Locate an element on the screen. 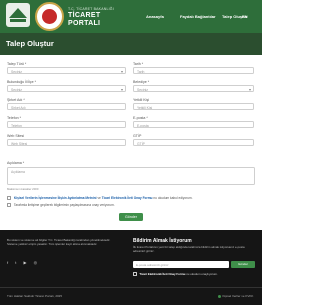 This screenshot has height=305, width=320. kvkk-link-label: Kişisel Veriler ve KVKK is located at coordinates (238, 296).